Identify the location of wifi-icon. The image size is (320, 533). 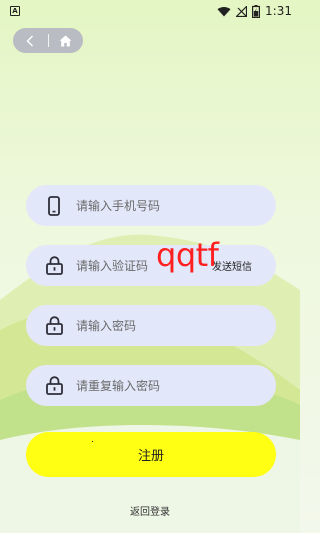
(224, 11).